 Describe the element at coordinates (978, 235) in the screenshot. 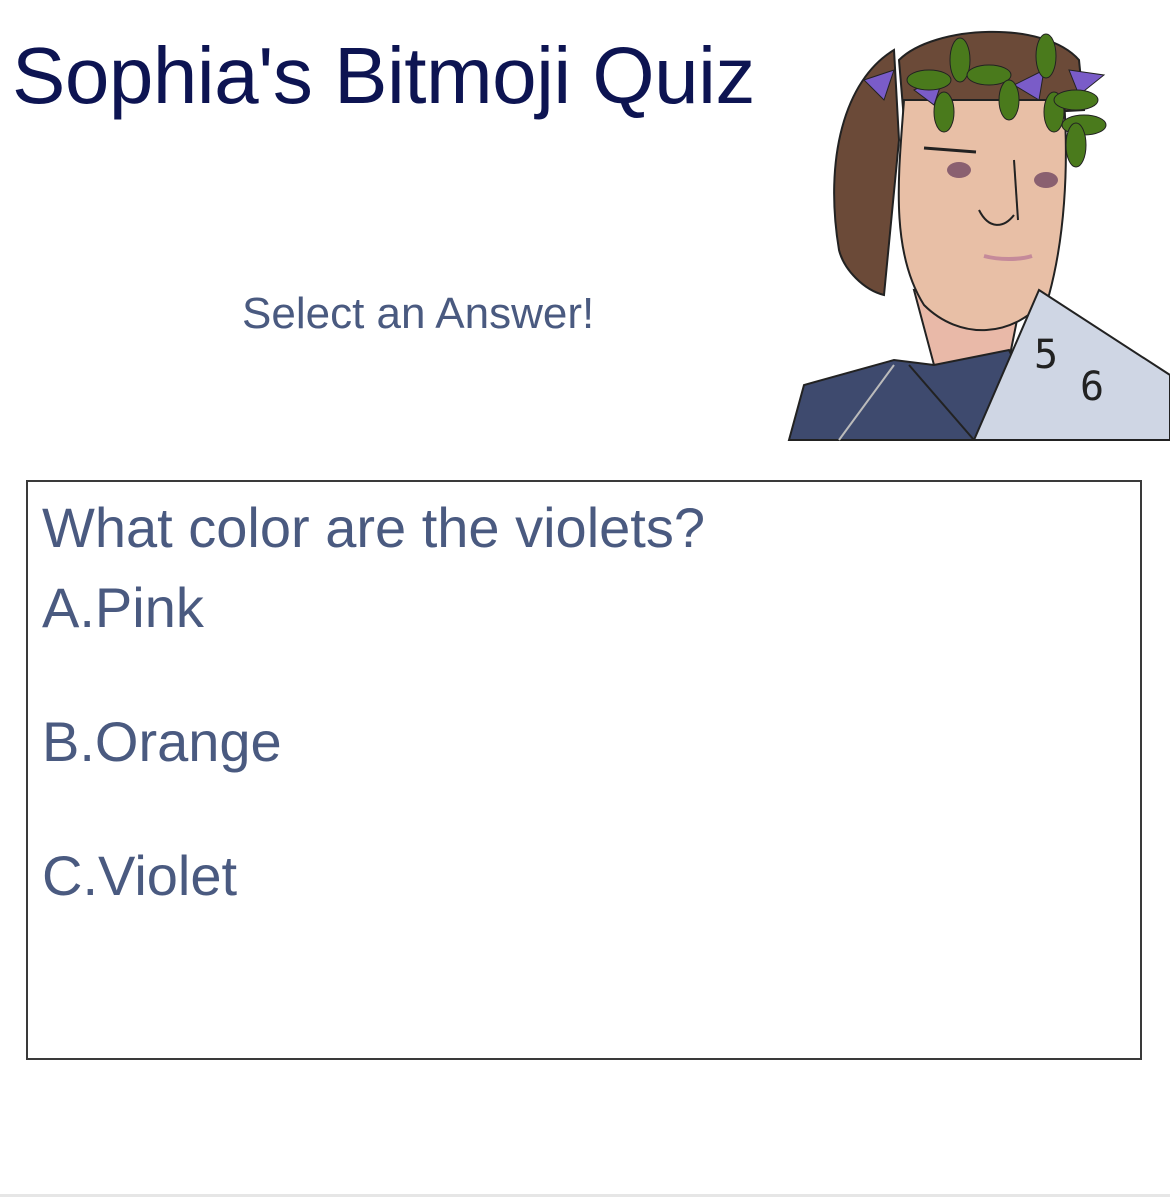

I see `bitmoji-avatar-icon: 5 6` at that location.